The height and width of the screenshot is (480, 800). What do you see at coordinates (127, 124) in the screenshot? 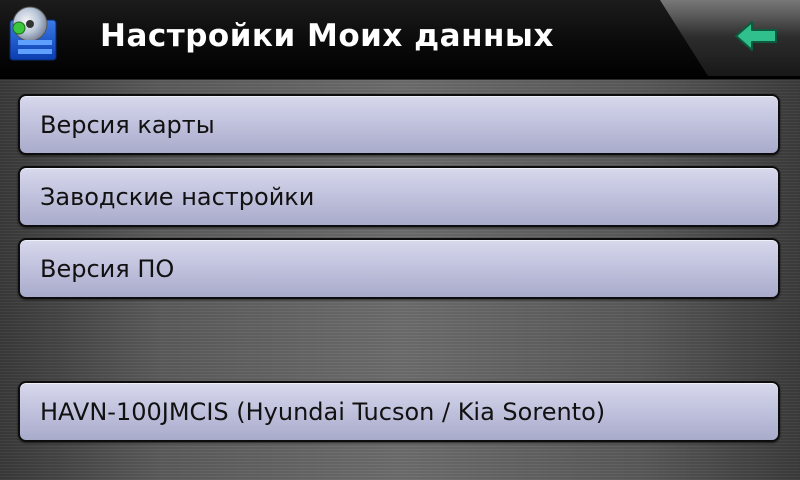
I see `map-version-label: Версия карты` at bounding box center [127, 124].